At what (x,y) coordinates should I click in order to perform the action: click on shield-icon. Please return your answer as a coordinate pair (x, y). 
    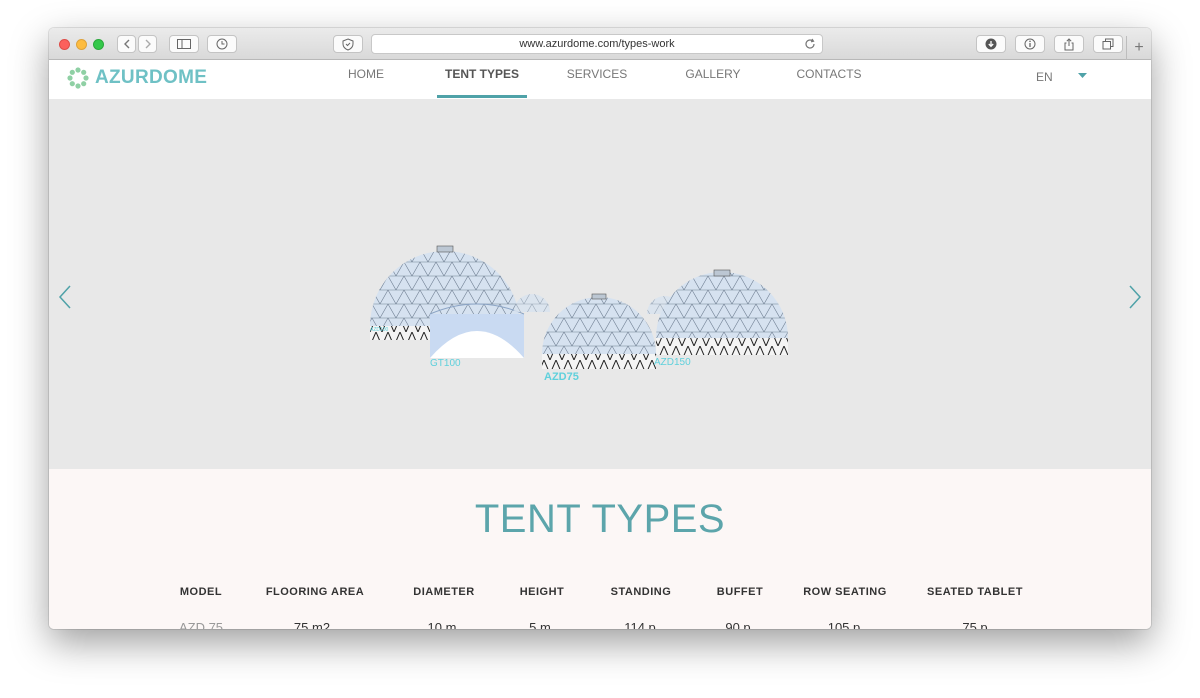
    Looking at the image, I should click on (348, 44).